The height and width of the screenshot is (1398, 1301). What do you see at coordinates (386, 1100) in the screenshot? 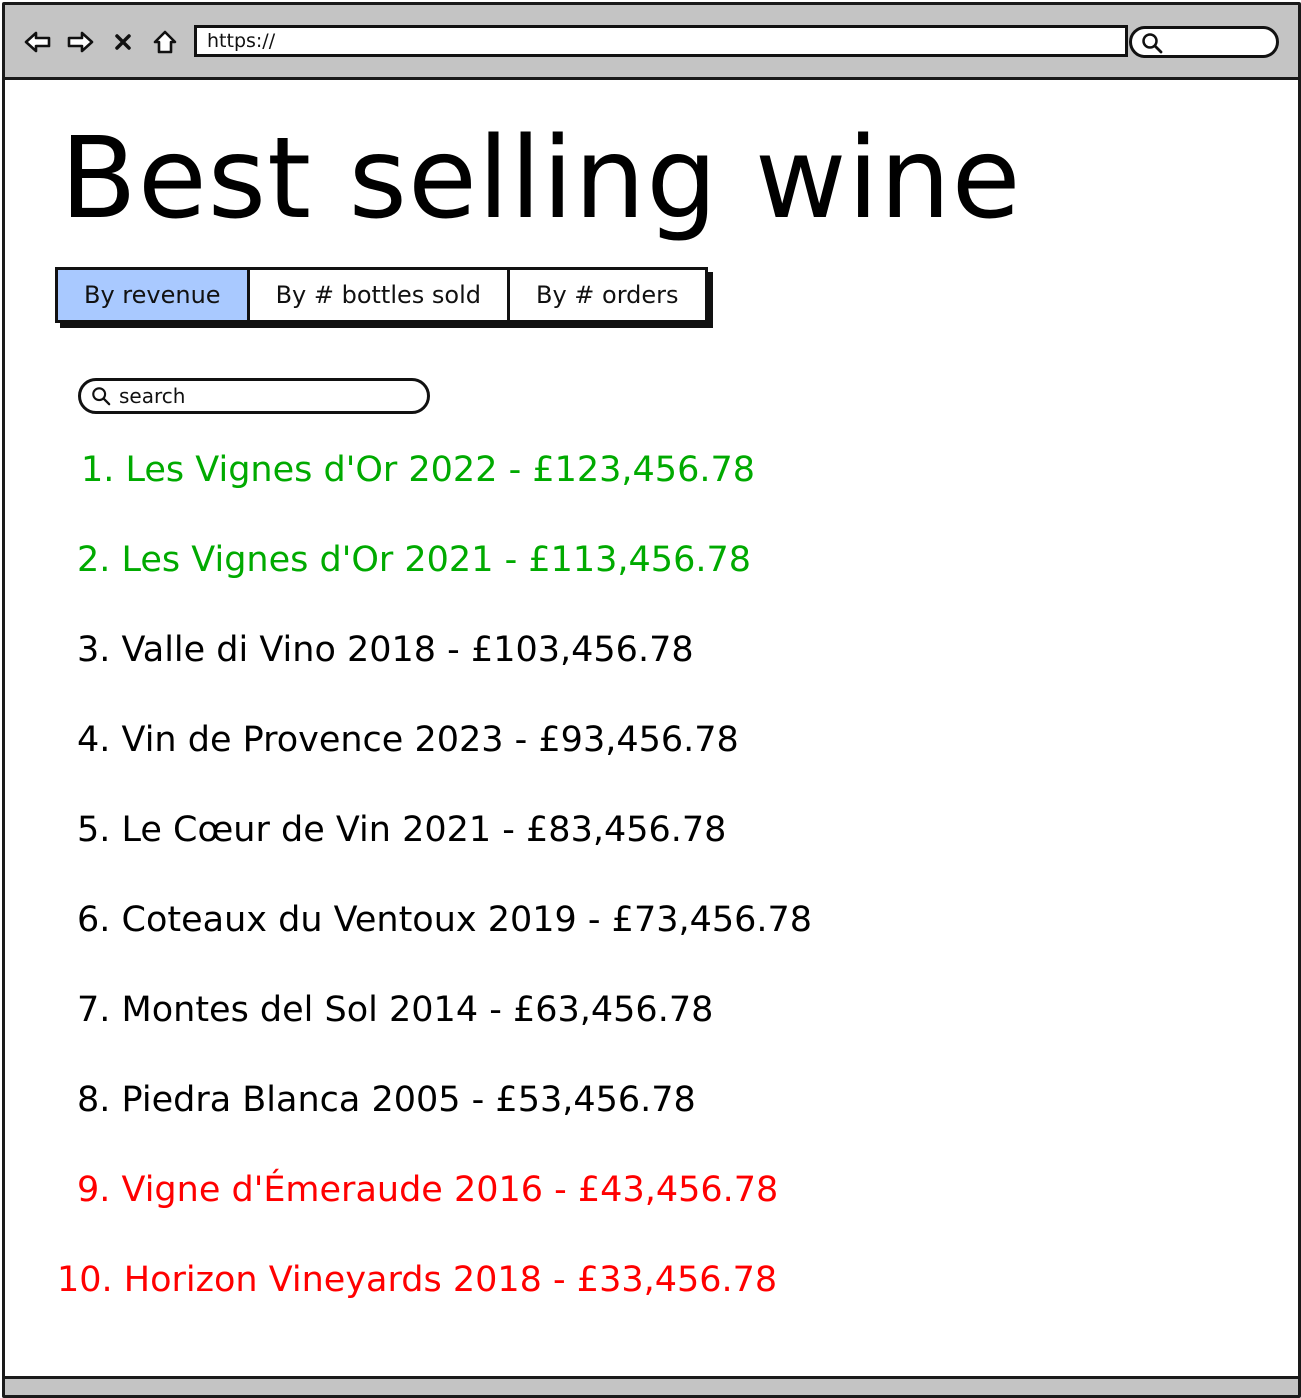
I see `list-item-8: 8. Piedra Blanca 2005 - £53,456.78` at bounding box center [386, 1100].